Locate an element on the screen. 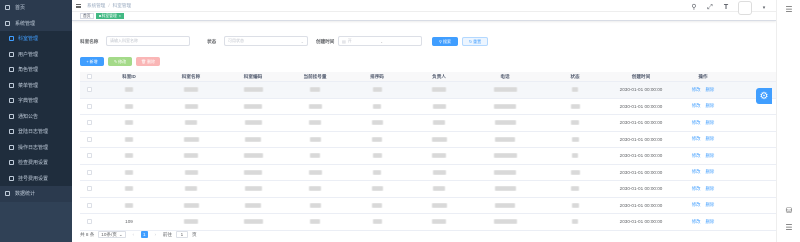 The width and height of the screenshot is (800, 242). sidebar-item-home: 首页 is located at coordinates (36, 8).